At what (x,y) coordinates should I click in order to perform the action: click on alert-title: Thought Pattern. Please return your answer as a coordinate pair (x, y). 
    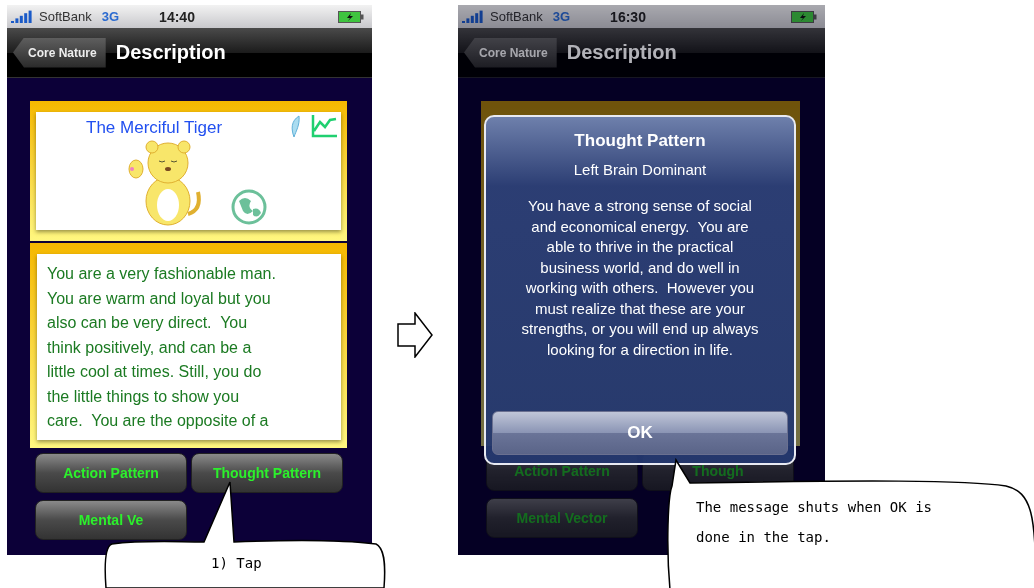
    Looking at the image, I should click on (640, 141).